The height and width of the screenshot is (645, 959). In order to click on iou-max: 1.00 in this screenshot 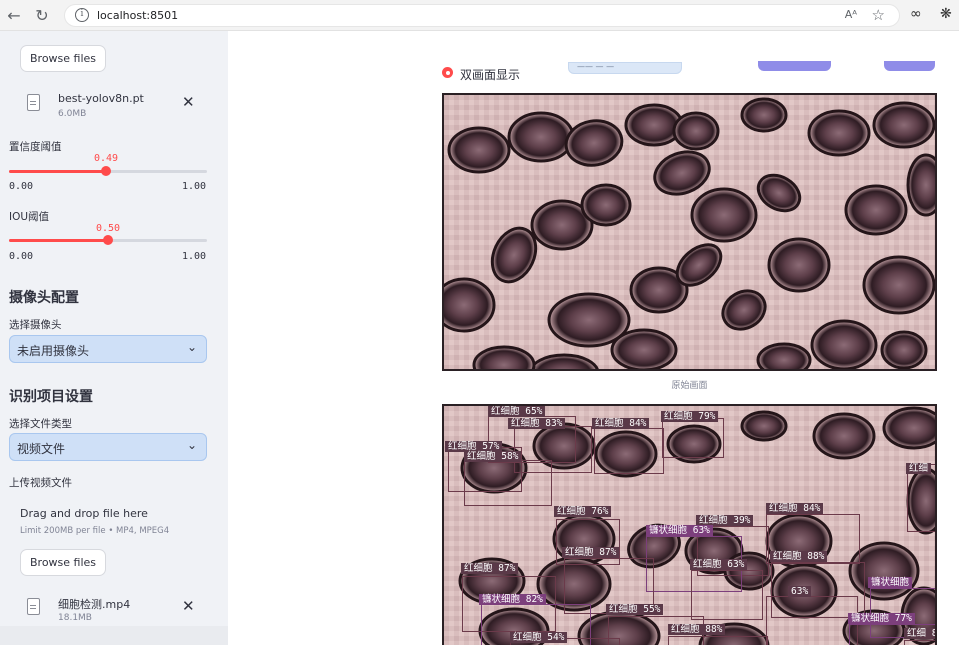, I will do `click(194, 256)`.